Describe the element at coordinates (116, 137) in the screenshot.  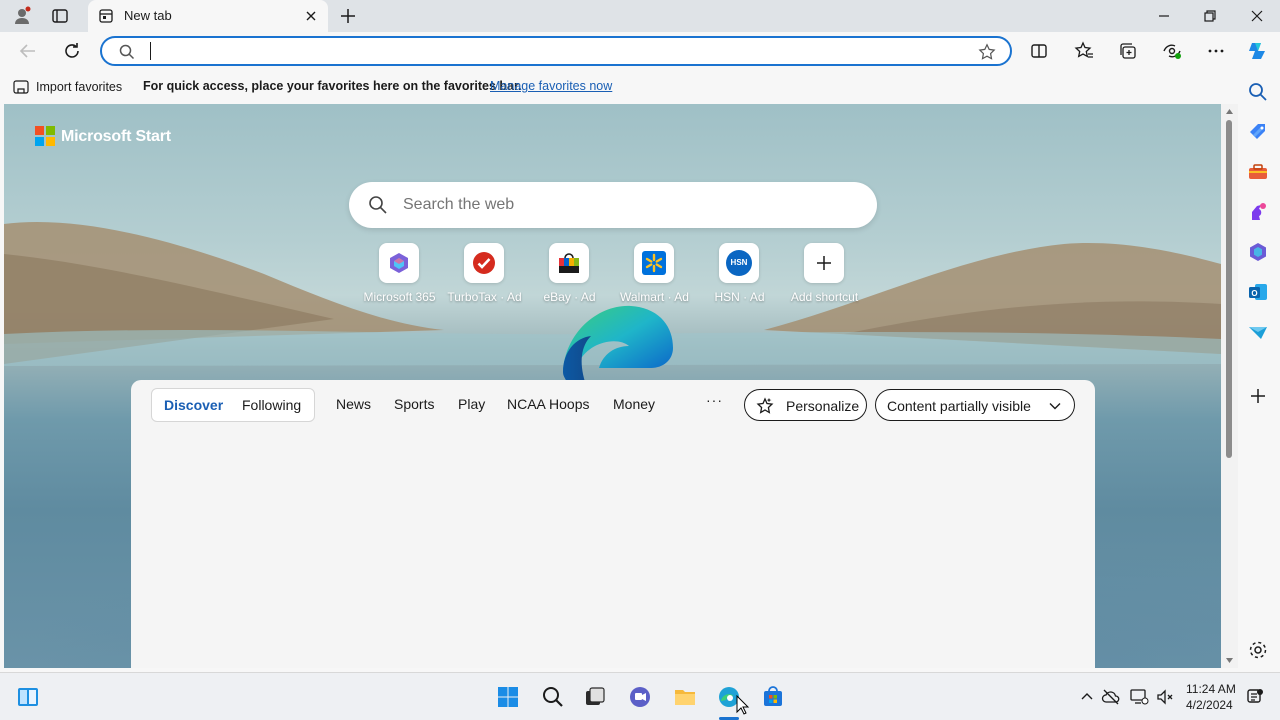
I see `microsoft-start-brand: Microsoft Start` at that location.